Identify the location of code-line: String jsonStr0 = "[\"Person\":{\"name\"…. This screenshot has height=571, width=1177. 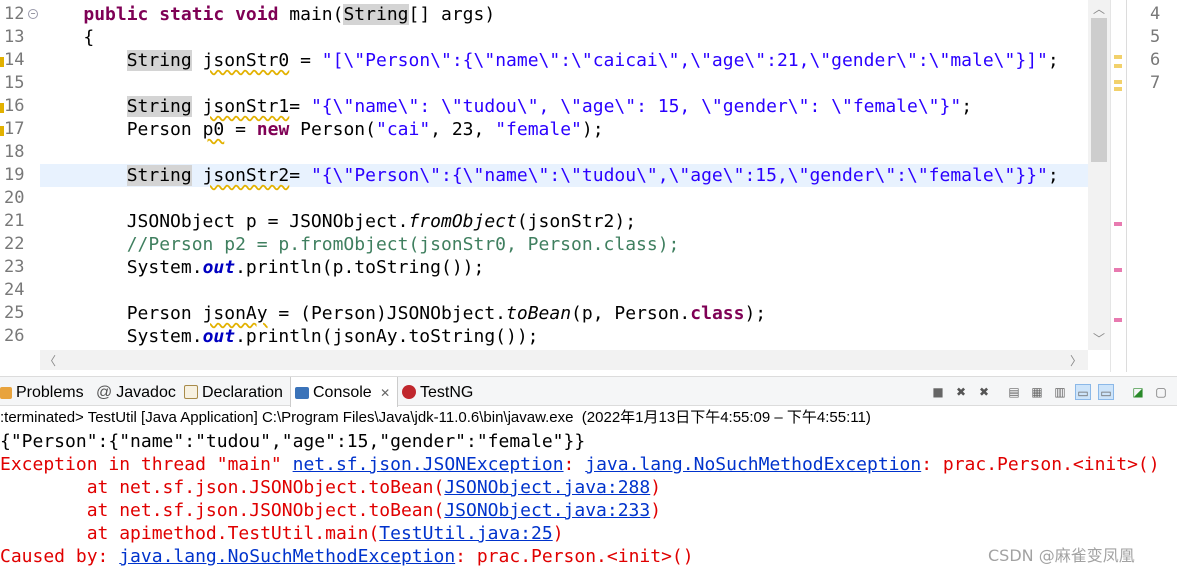
(564, 60).